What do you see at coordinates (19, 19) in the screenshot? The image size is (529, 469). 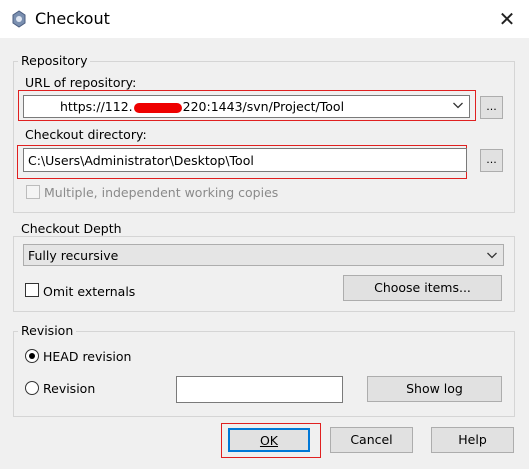 I see `app-icon` at bounding box center [19, 19].